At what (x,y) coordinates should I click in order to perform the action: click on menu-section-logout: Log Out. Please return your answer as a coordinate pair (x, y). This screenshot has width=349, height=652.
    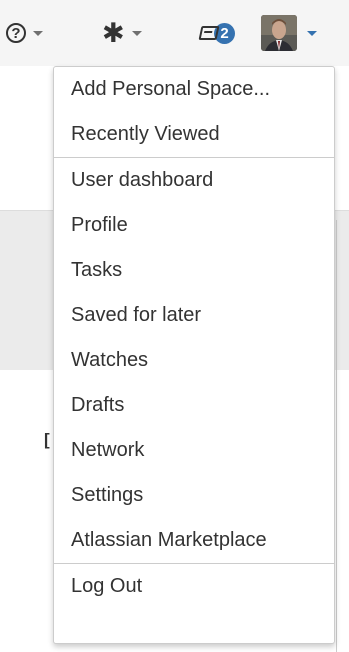
    Looking at the image, I should click on (194, 586).